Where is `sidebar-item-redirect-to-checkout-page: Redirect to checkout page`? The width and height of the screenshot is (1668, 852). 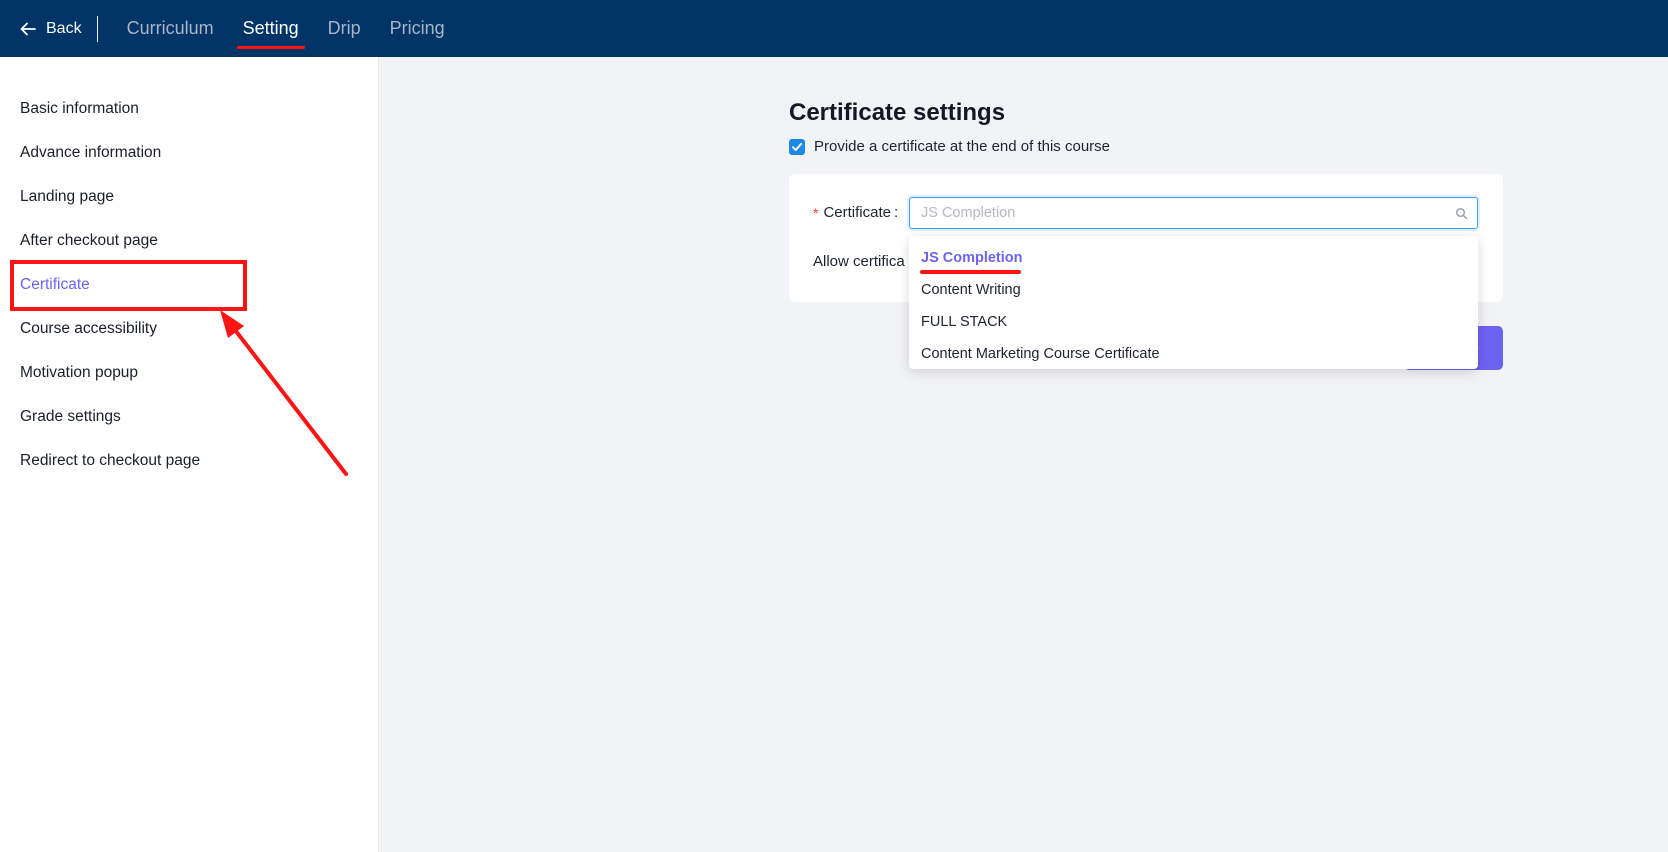
sidebar-item-redirect-to-checkout-page: Redirect to checkout page is located at coordinates (110, 461).